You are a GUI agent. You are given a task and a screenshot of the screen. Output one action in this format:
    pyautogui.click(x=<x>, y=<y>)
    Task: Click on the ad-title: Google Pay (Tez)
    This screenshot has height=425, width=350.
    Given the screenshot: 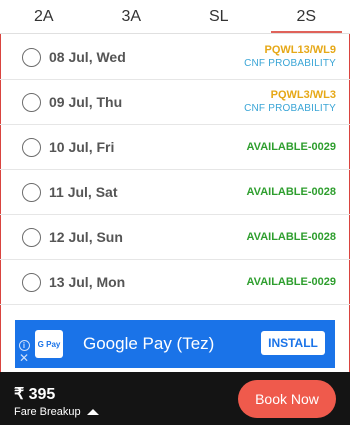 What is the action you would take?
    pyautogui.click(x=149, y=343)
    